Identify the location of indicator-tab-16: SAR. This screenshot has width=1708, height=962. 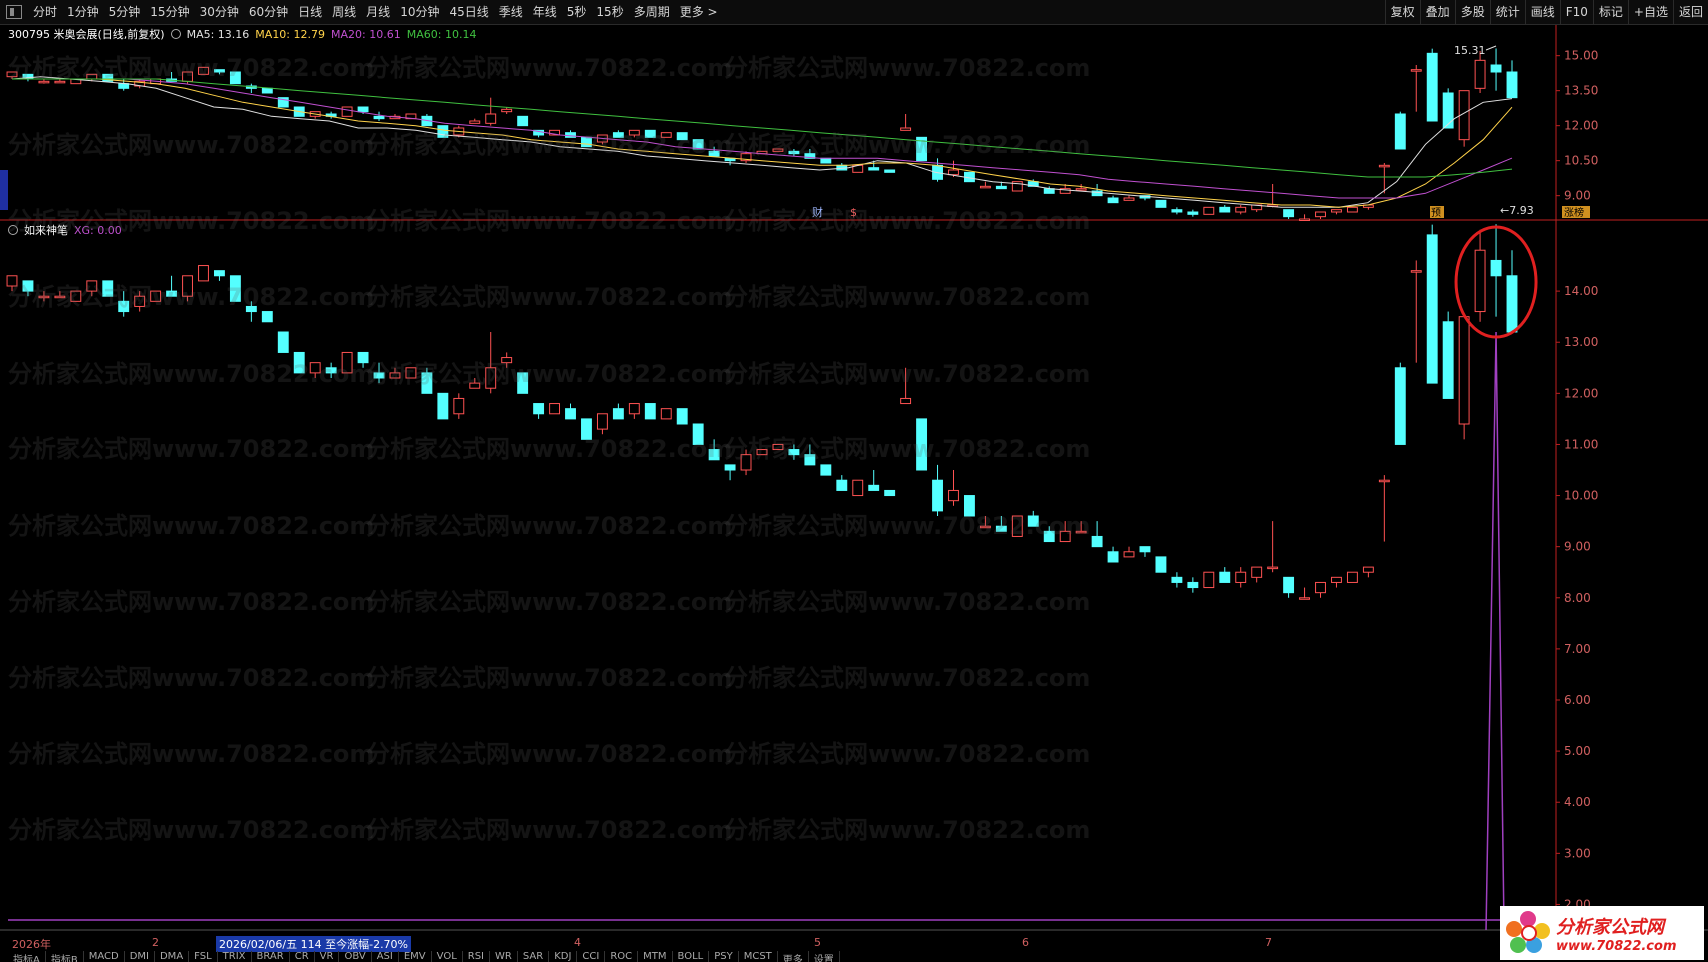
(534, 956).